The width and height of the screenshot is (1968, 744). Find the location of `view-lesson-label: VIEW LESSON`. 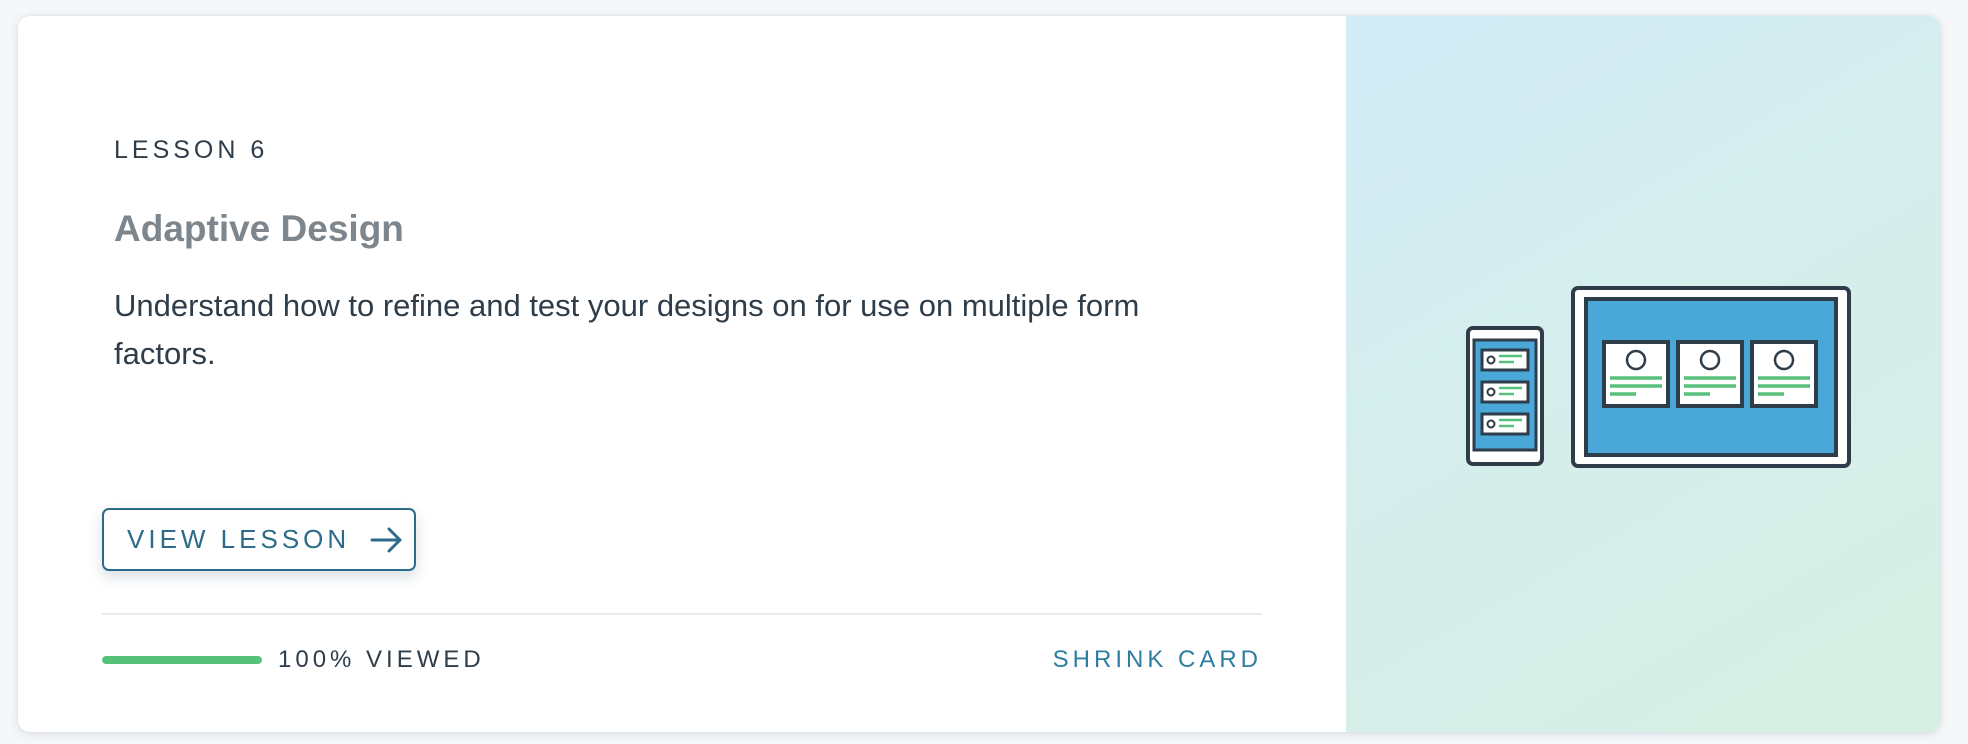

view-lesson-label: VIEW LESSON is located at coordinates (239, 539).